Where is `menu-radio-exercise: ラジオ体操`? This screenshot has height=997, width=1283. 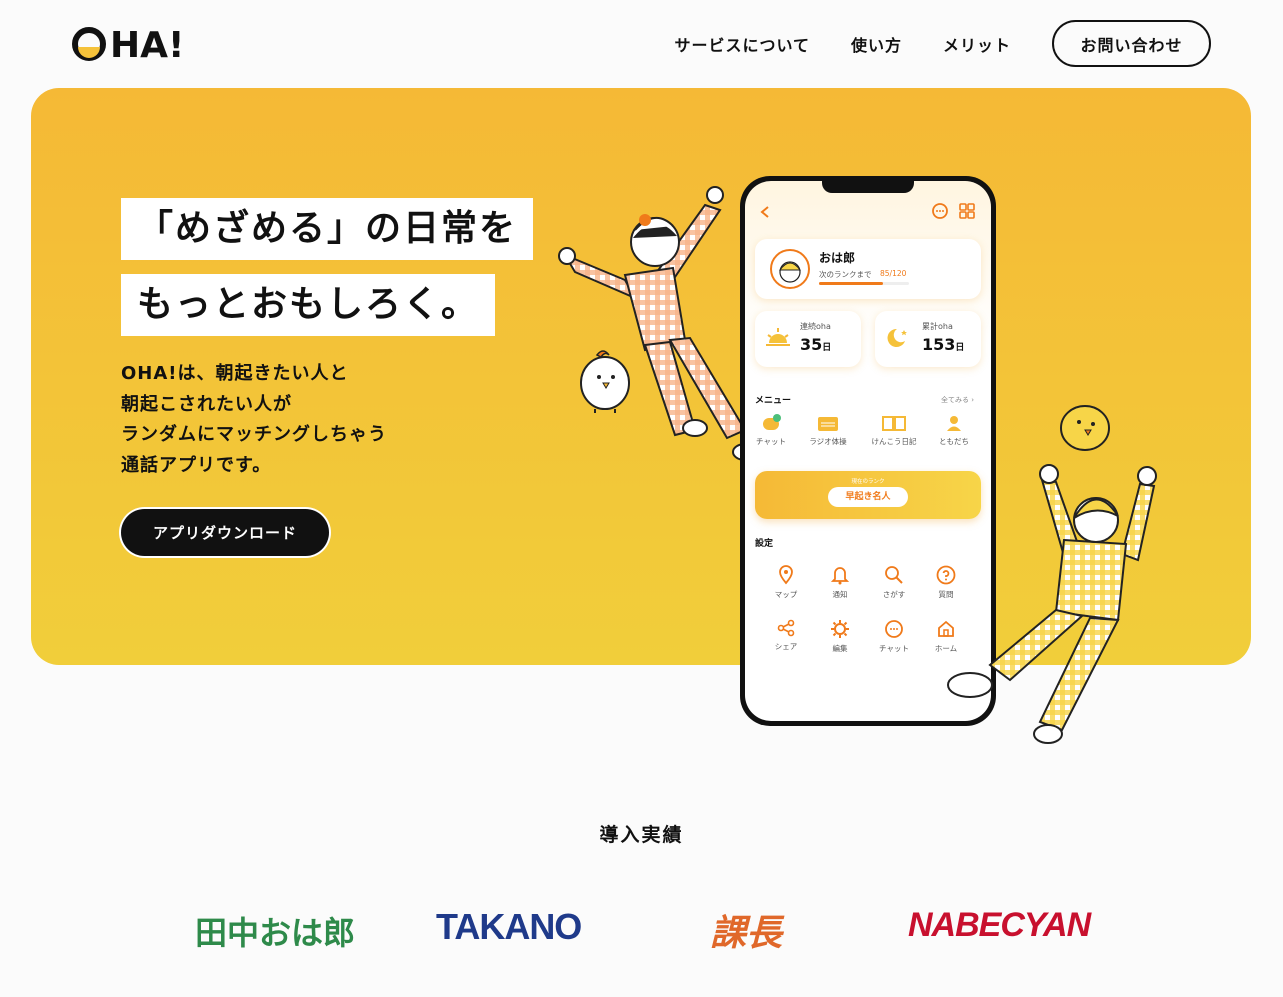
menu-radio-exercise: ラジオ体操 is located at coordinates (828, 430).